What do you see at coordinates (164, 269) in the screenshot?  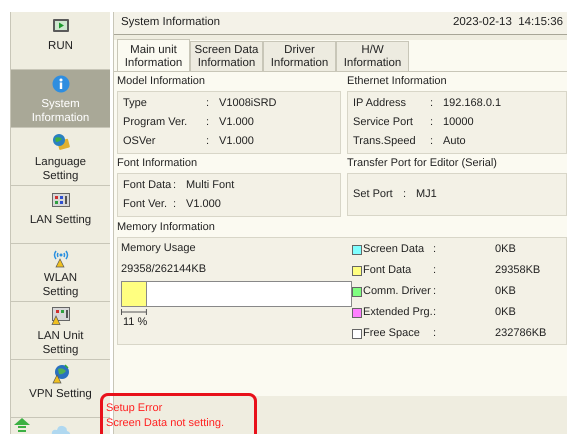 I see `memory-usage-value: 29358/262144KB` at bounding box center [164, 269].